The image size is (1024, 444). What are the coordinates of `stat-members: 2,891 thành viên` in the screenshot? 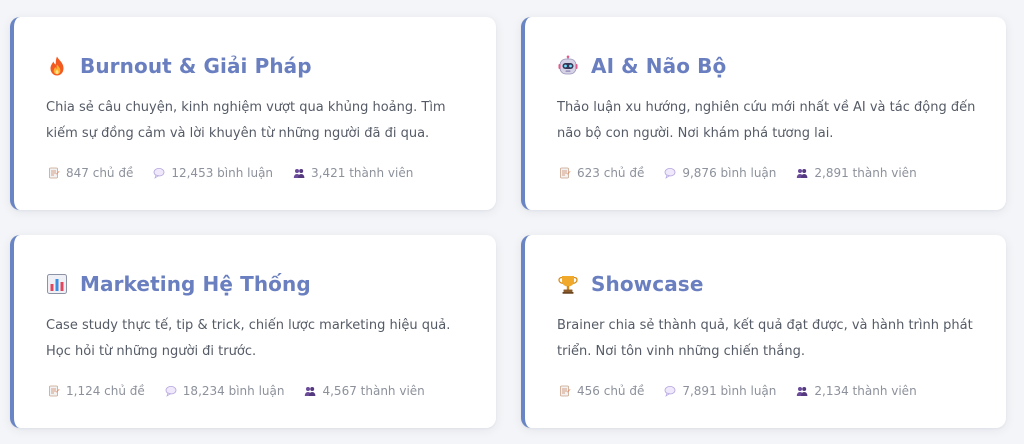 It's located at (856, 173).